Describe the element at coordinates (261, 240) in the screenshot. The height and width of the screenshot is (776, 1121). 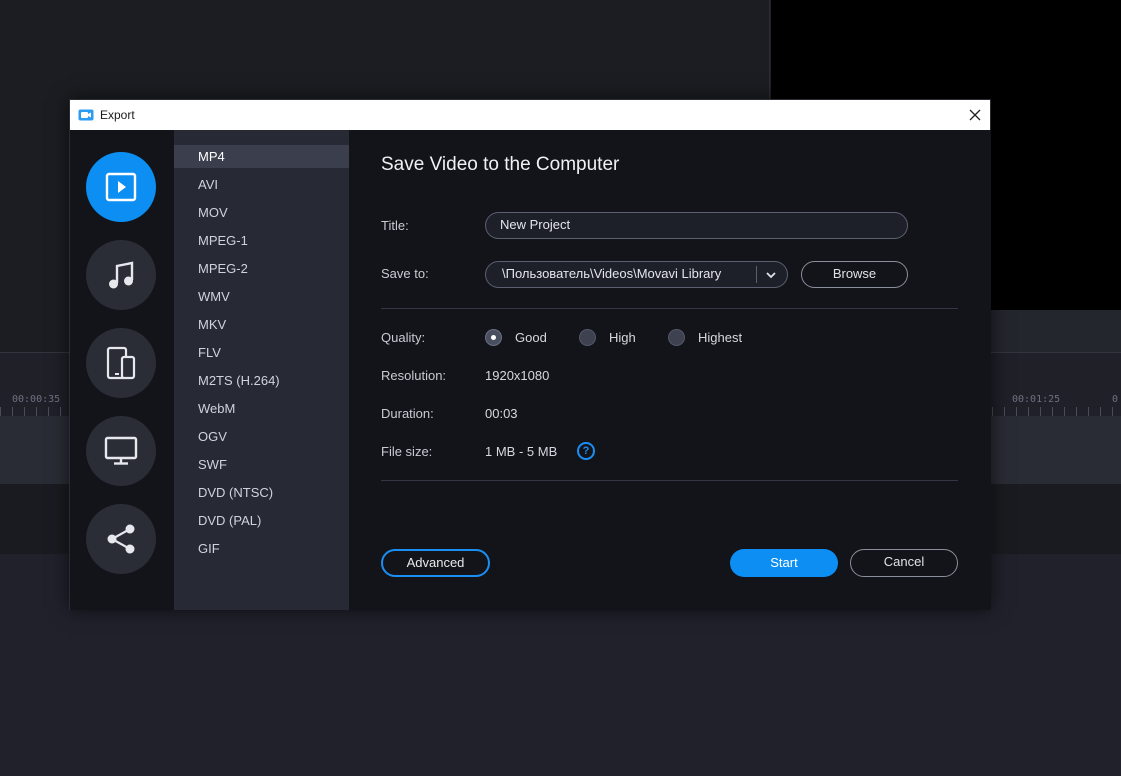
I see `format-item-mpeg1: MPEG-1` at that location.